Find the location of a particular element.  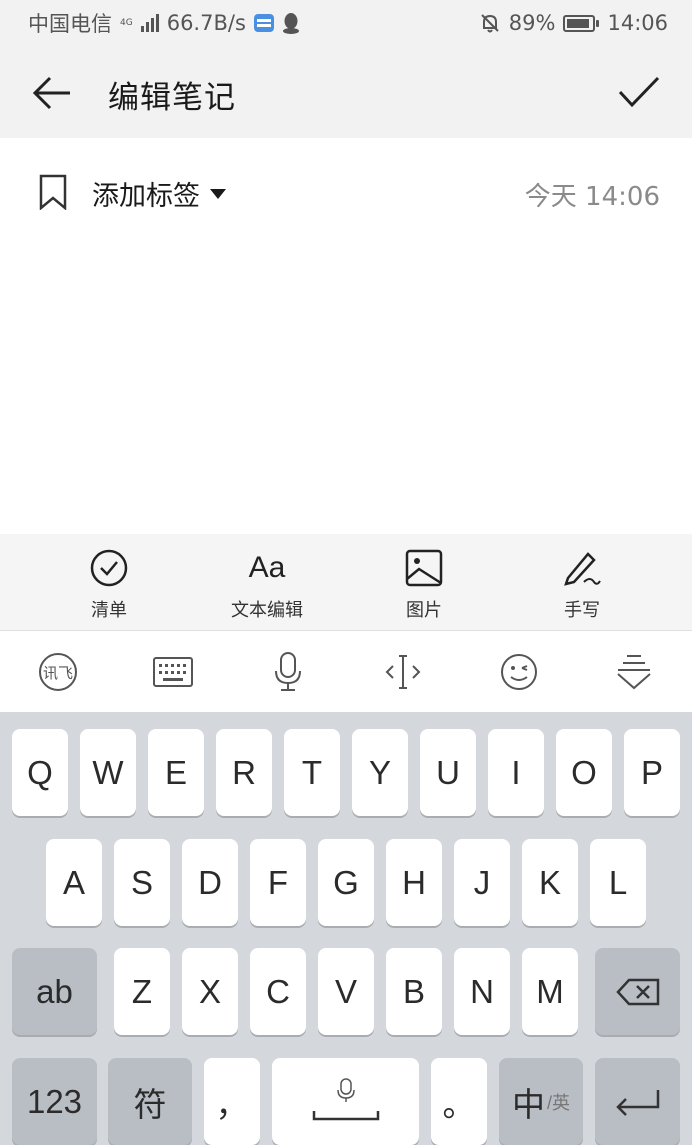

back-button is located at coordinates (53, 93).